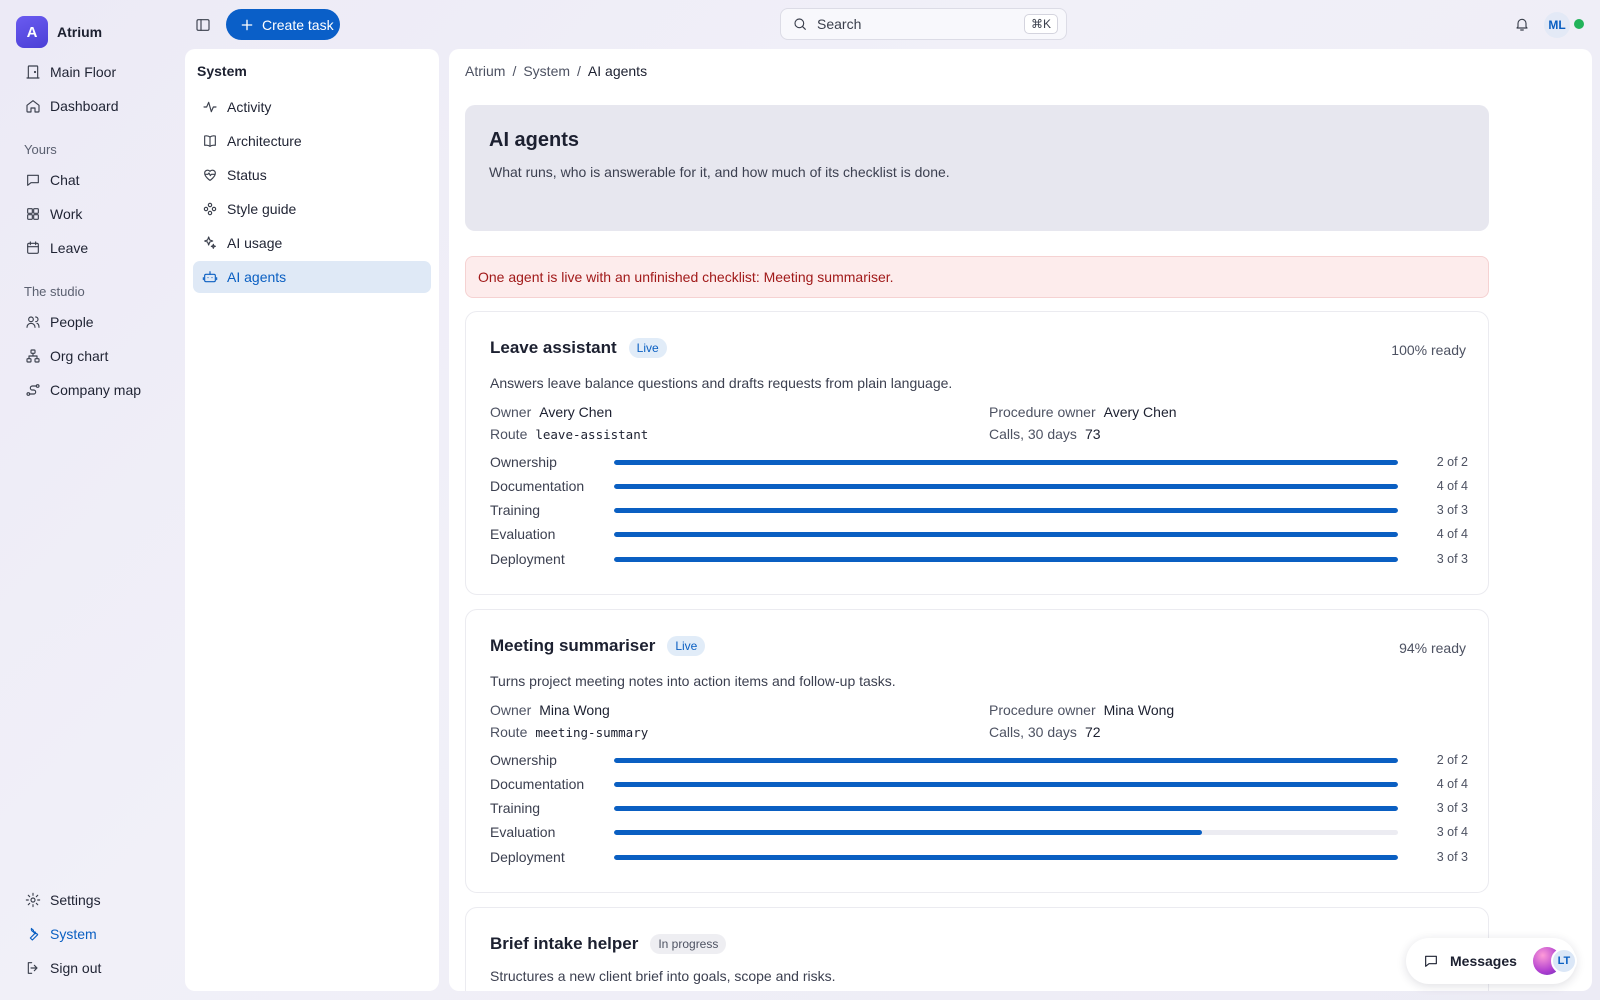 Image resolution: width=1600 pixels, height=1000 pixels. Describe the element at coordinates (312, 243) in the screenshot. I see `subnav-item-ai-usage: AI usage` at that location.